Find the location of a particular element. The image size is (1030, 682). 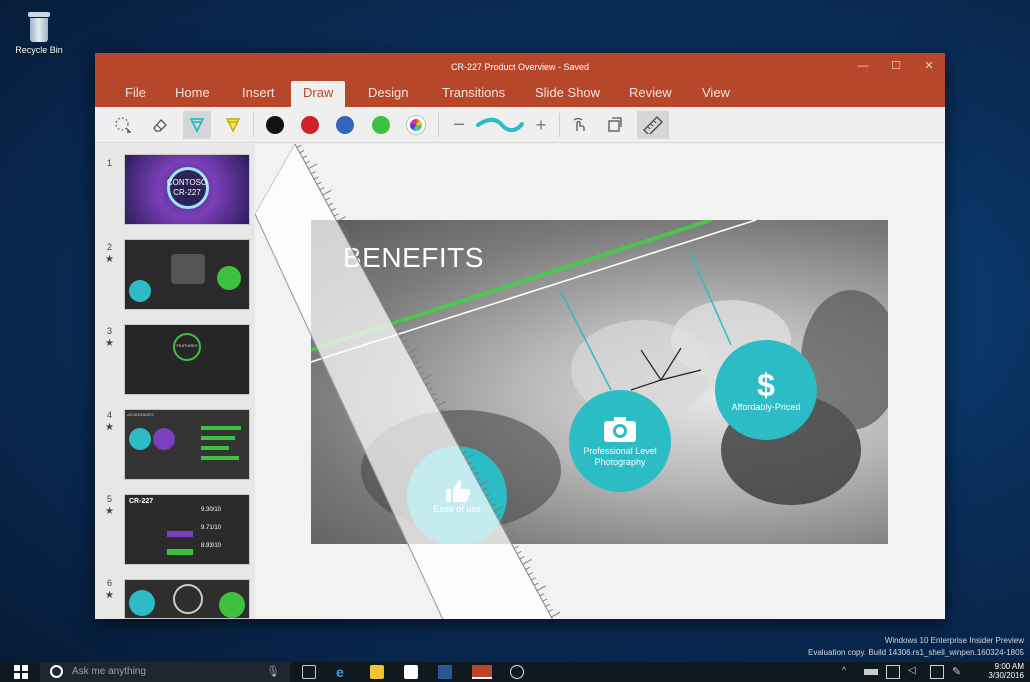

title-bar: CR-227 Product Overview - Saved — ☐ ✕ is located at coordinates (520, 67).